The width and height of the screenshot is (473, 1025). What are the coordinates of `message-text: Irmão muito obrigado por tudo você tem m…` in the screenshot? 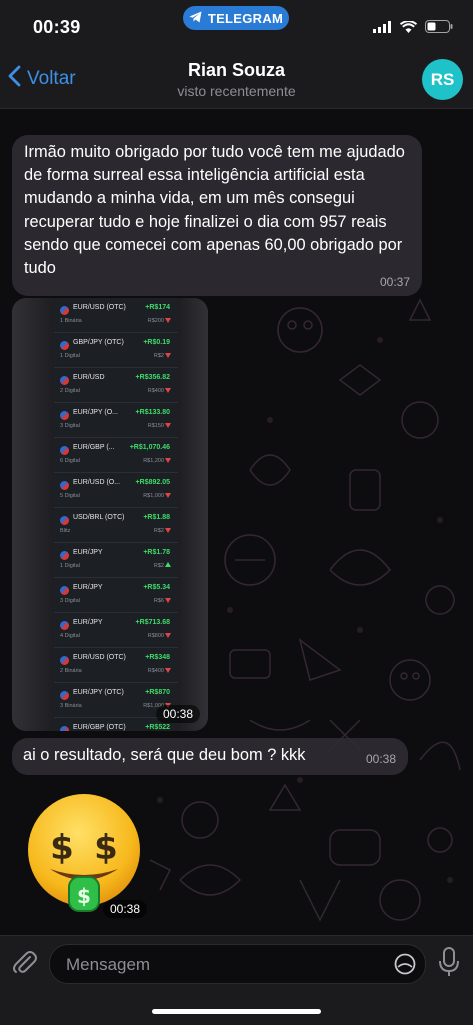 It's located at (214, 210).